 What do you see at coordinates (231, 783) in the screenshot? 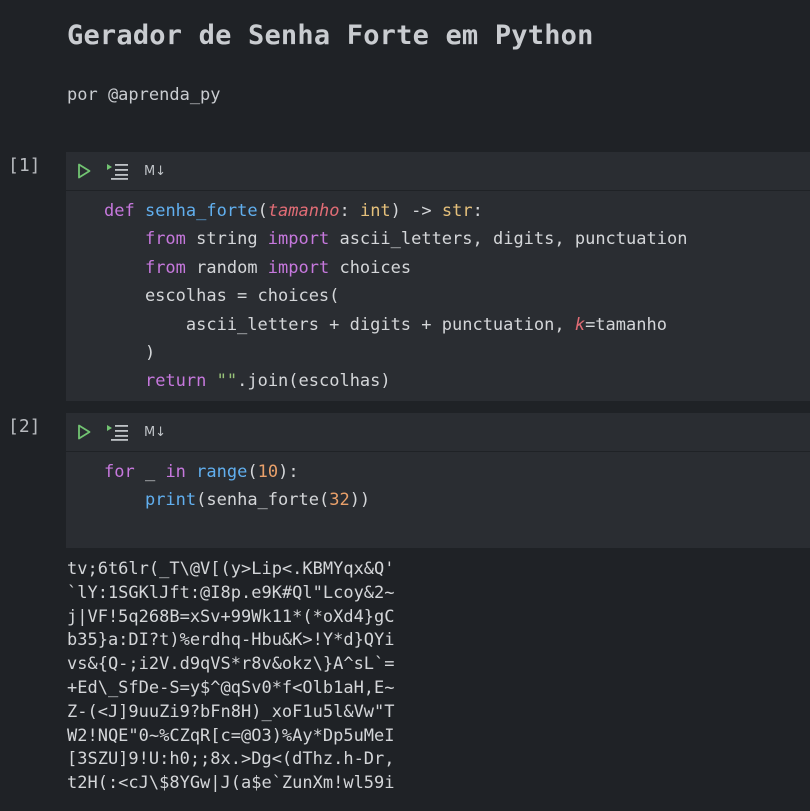
I see `output-line: t2H(:<cJ\$8YGw|J(a$e`ZunXm!wl59i` at bounding box center [231, 783].